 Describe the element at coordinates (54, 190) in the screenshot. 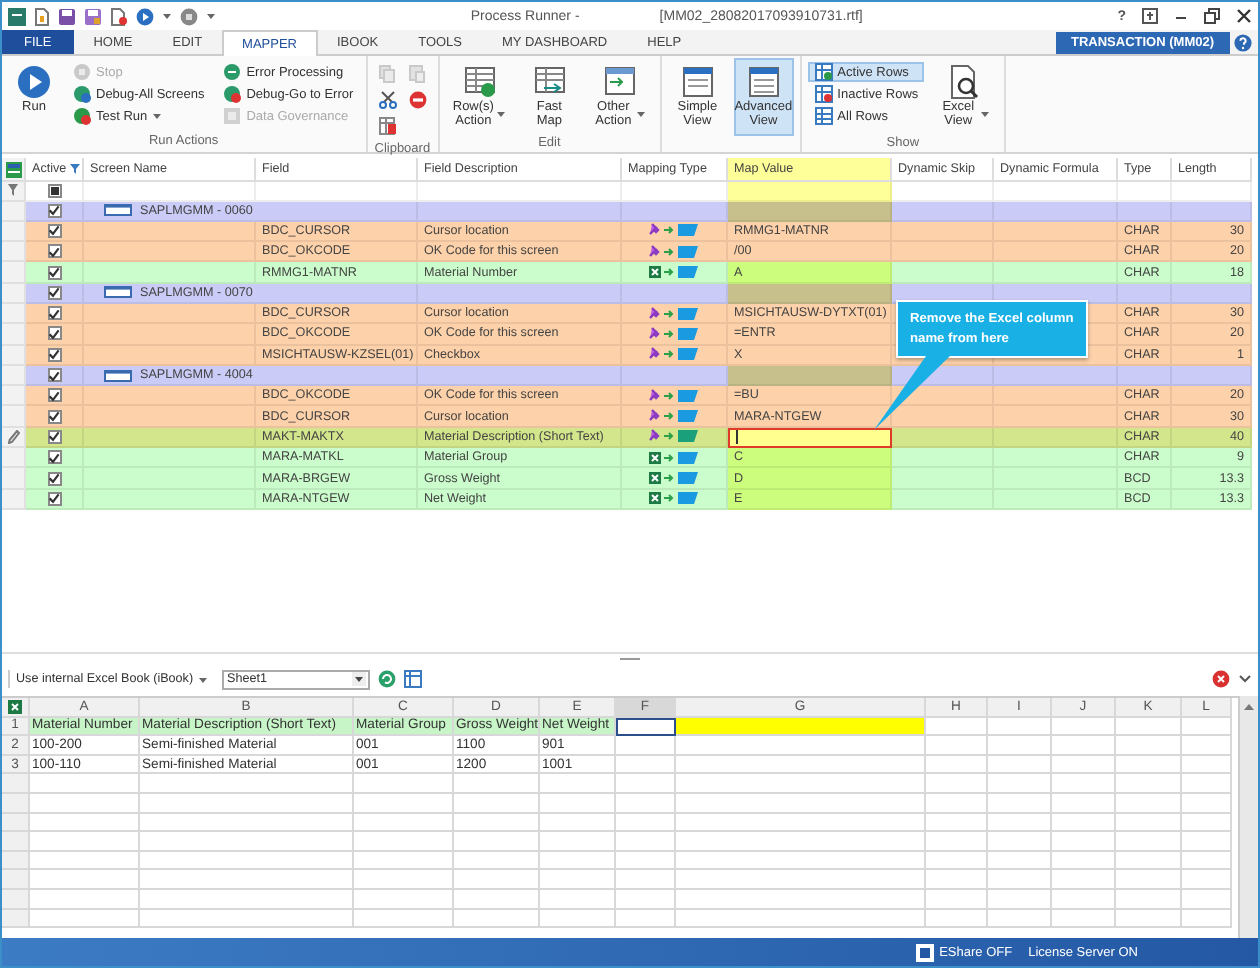

I see `filter-checkbox` at that location.